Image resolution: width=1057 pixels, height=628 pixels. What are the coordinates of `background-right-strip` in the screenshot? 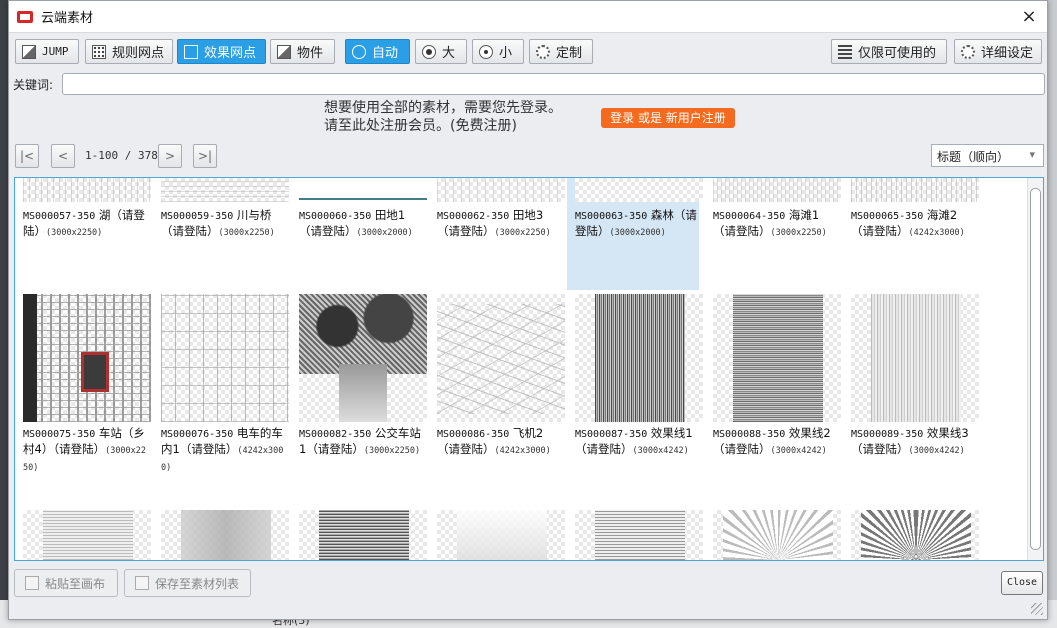 It's located at (1052, 314).